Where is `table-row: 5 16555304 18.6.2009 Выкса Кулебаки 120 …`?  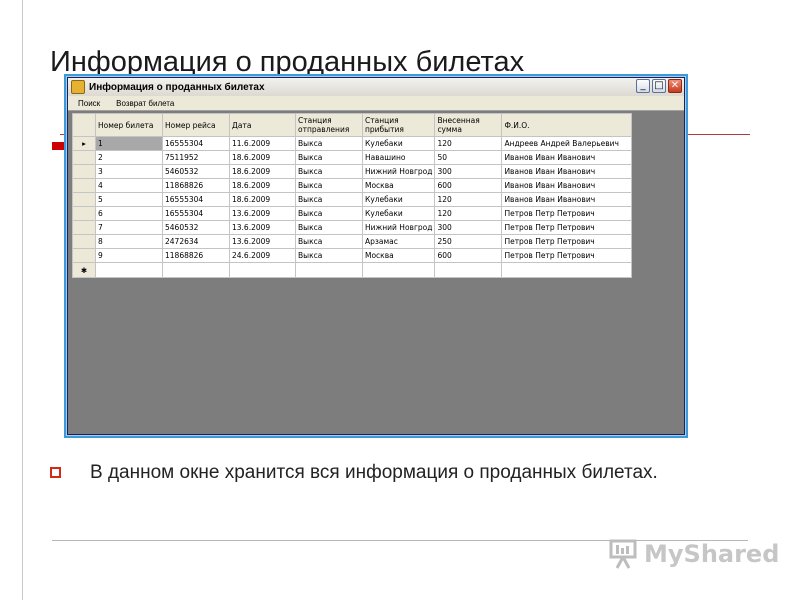 table-row: 5 16555304 18.6.2009 Выкса Кулебаки 120 … is located at coordinates (352, 199).